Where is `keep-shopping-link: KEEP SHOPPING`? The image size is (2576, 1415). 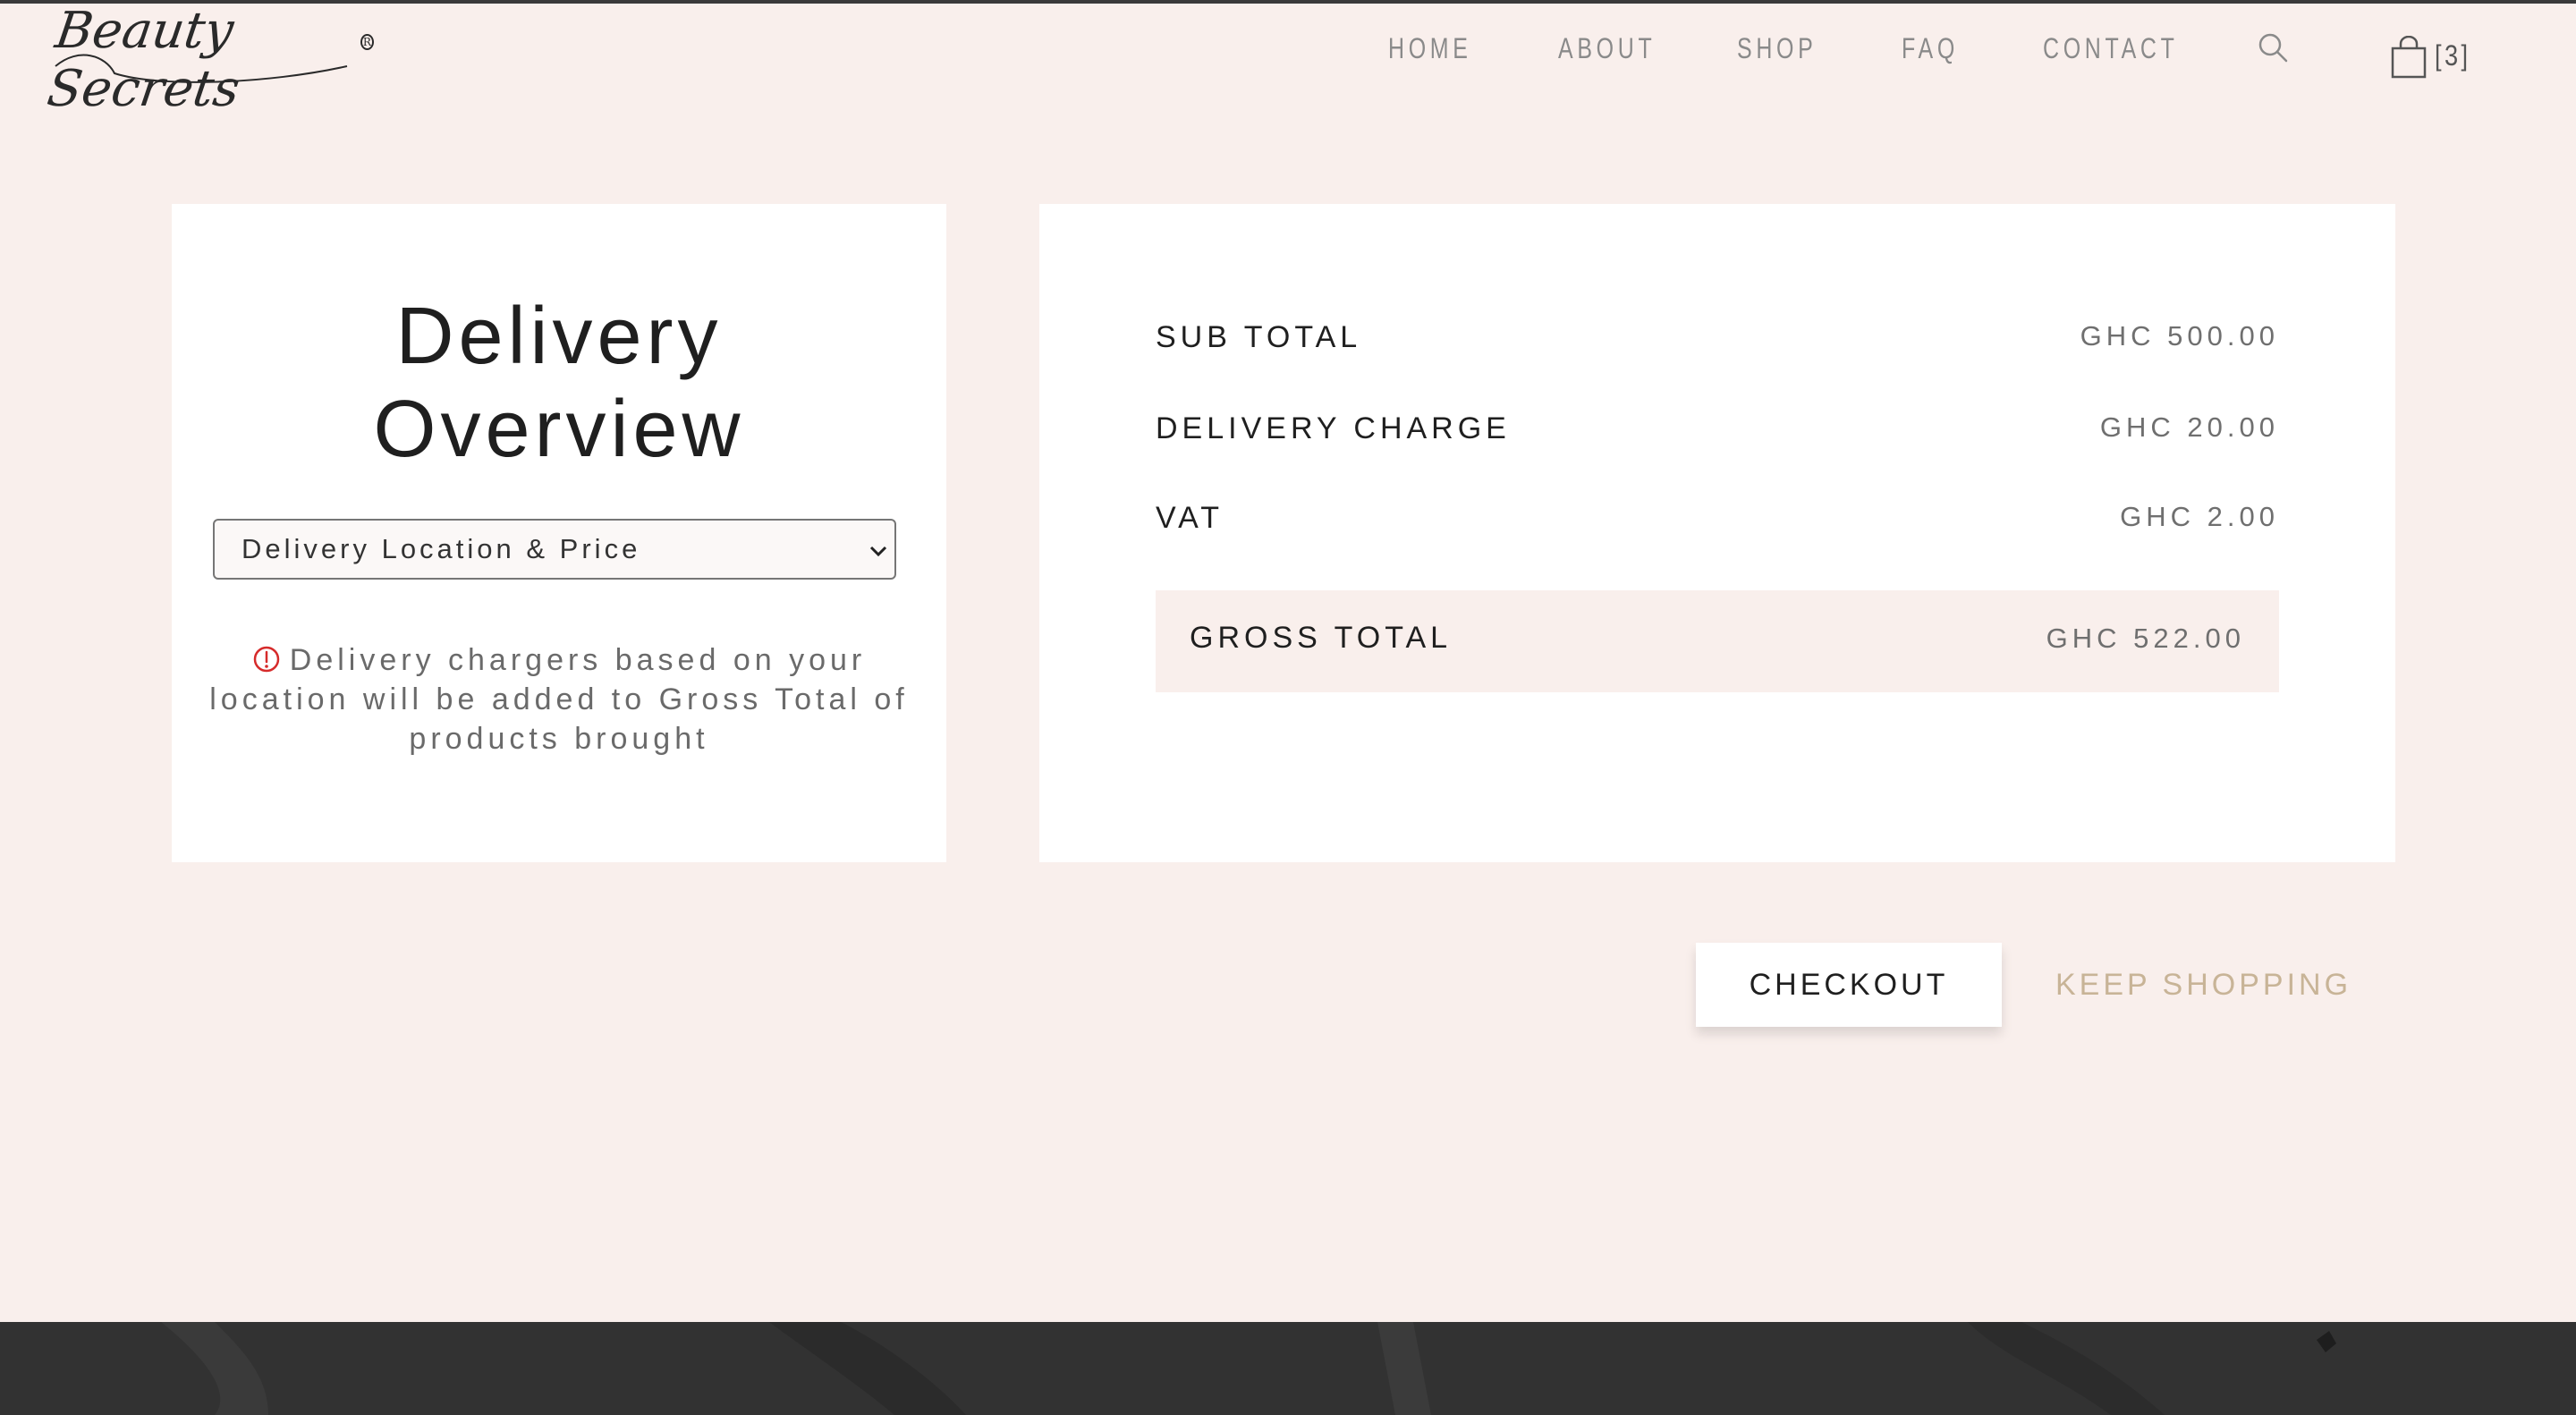
keep-shopping-link: KEEP SHOPPING is located at coordinates (2207, 985).